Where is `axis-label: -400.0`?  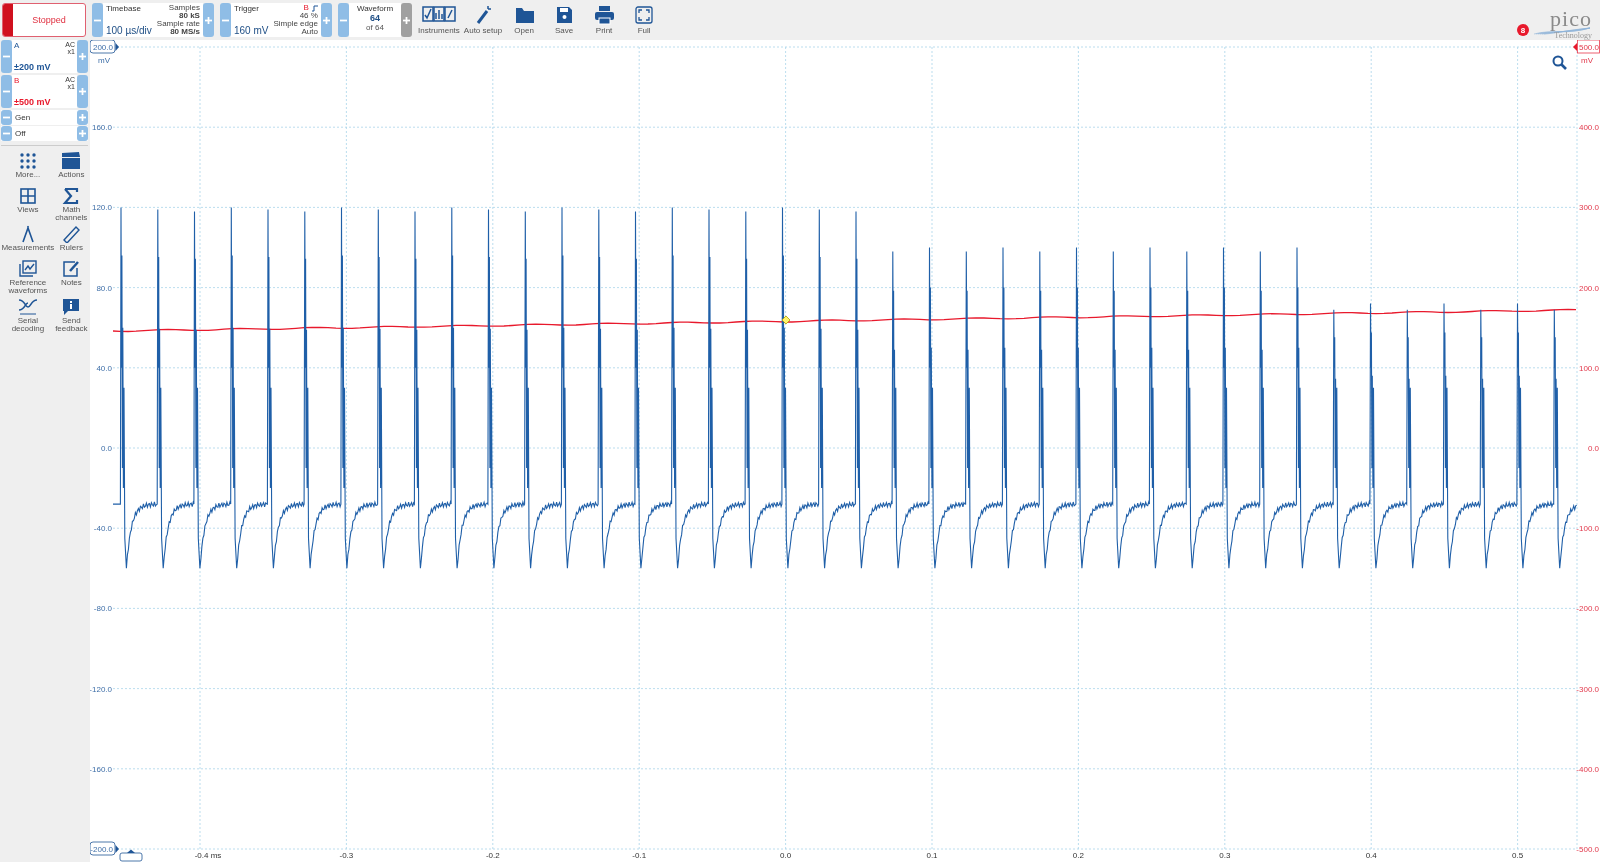 axis-label: -400.0 is located at coordinates (1587, 769).